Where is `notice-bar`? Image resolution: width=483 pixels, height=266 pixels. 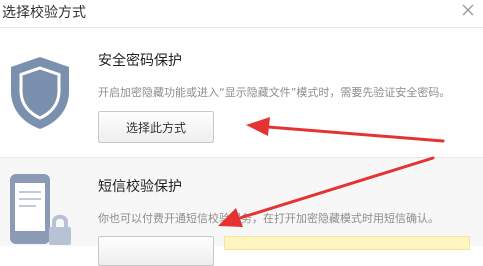 notice-bar is located at coordinates (347, 243).